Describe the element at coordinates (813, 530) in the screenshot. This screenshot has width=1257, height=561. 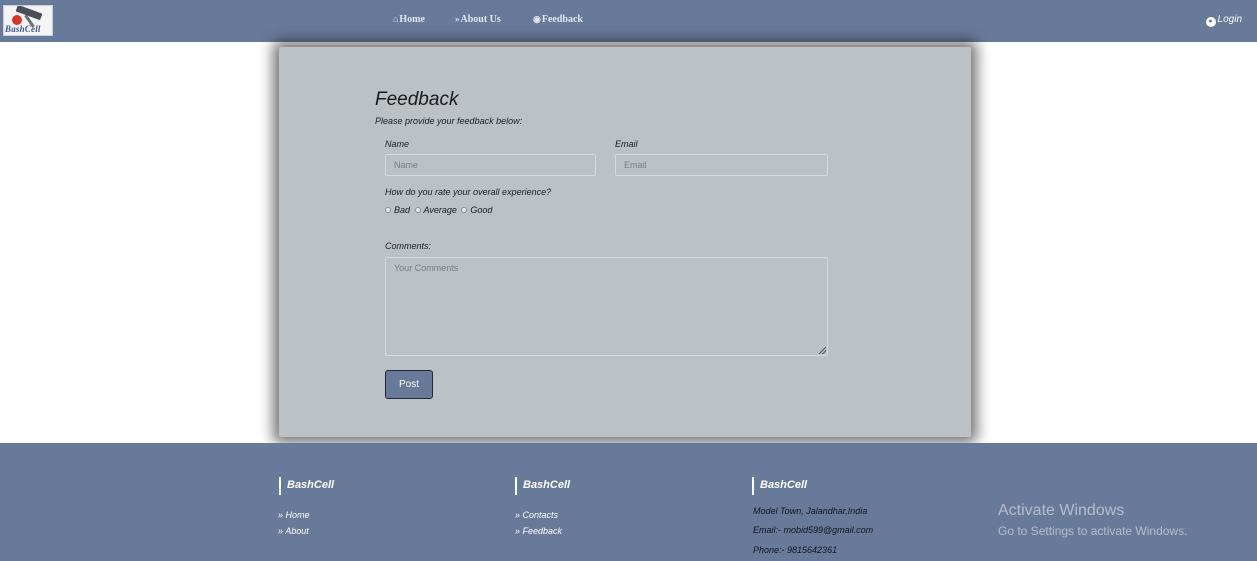
I see `footer-email: Email:- mobid599@gmail.com` at that location.